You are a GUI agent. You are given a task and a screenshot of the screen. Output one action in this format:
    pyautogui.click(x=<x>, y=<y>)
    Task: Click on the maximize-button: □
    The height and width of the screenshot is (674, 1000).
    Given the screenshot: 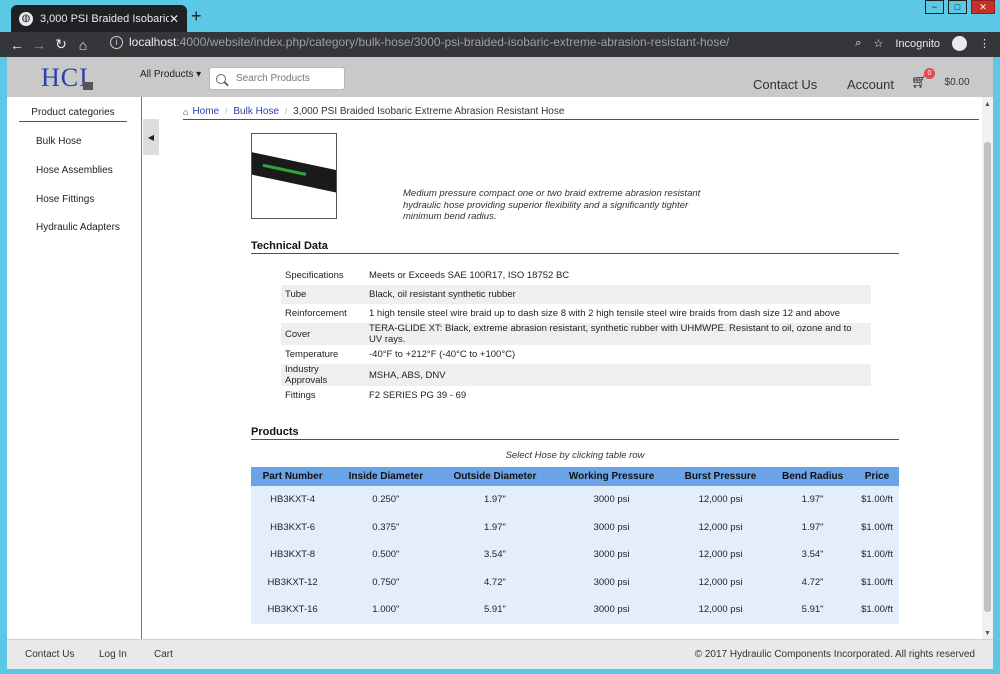 What is the action you would take?
    pyautogui.click(x=957, y=7)
    